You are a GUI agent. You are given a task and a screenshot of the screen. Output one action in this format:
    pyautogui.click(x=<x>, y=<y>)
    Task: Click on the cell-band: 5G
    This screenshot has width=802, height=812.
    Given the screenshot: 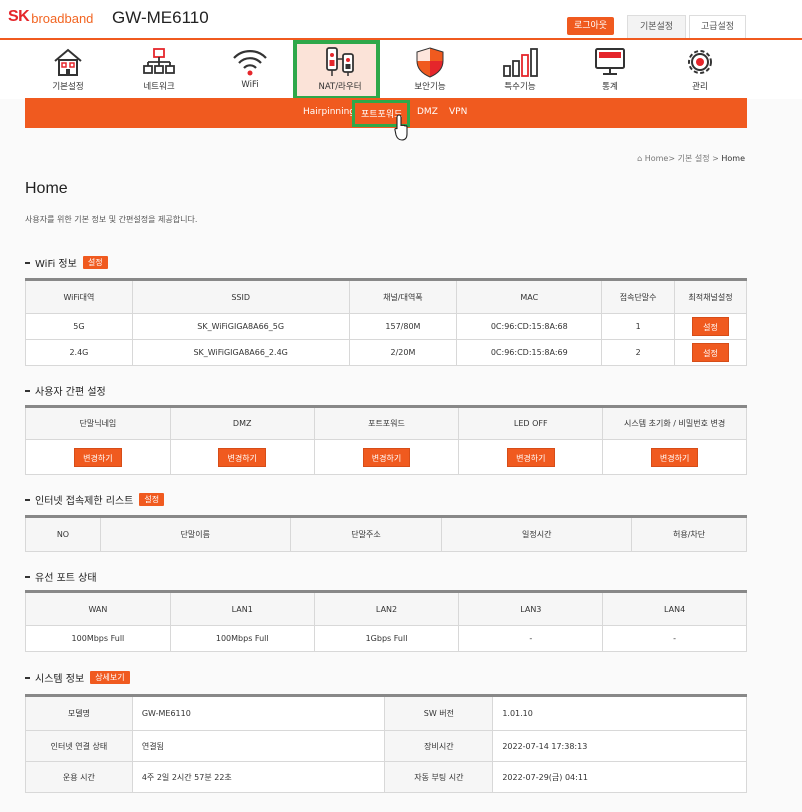 What is the action you would take?
    pyautogui.click(x=79, y=326)
    